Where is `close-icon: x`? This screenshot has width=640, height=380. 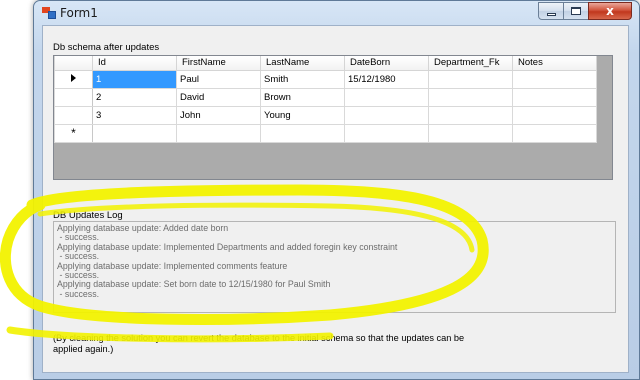 close-icon: x is located at coordinates (610, 11).